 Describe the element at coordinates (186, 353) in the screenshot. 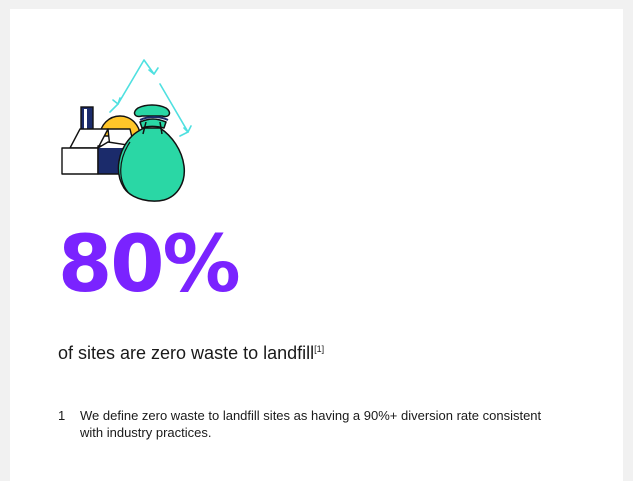

I see `stat-caption-text: of sites are zero waste to landfill` at that location.